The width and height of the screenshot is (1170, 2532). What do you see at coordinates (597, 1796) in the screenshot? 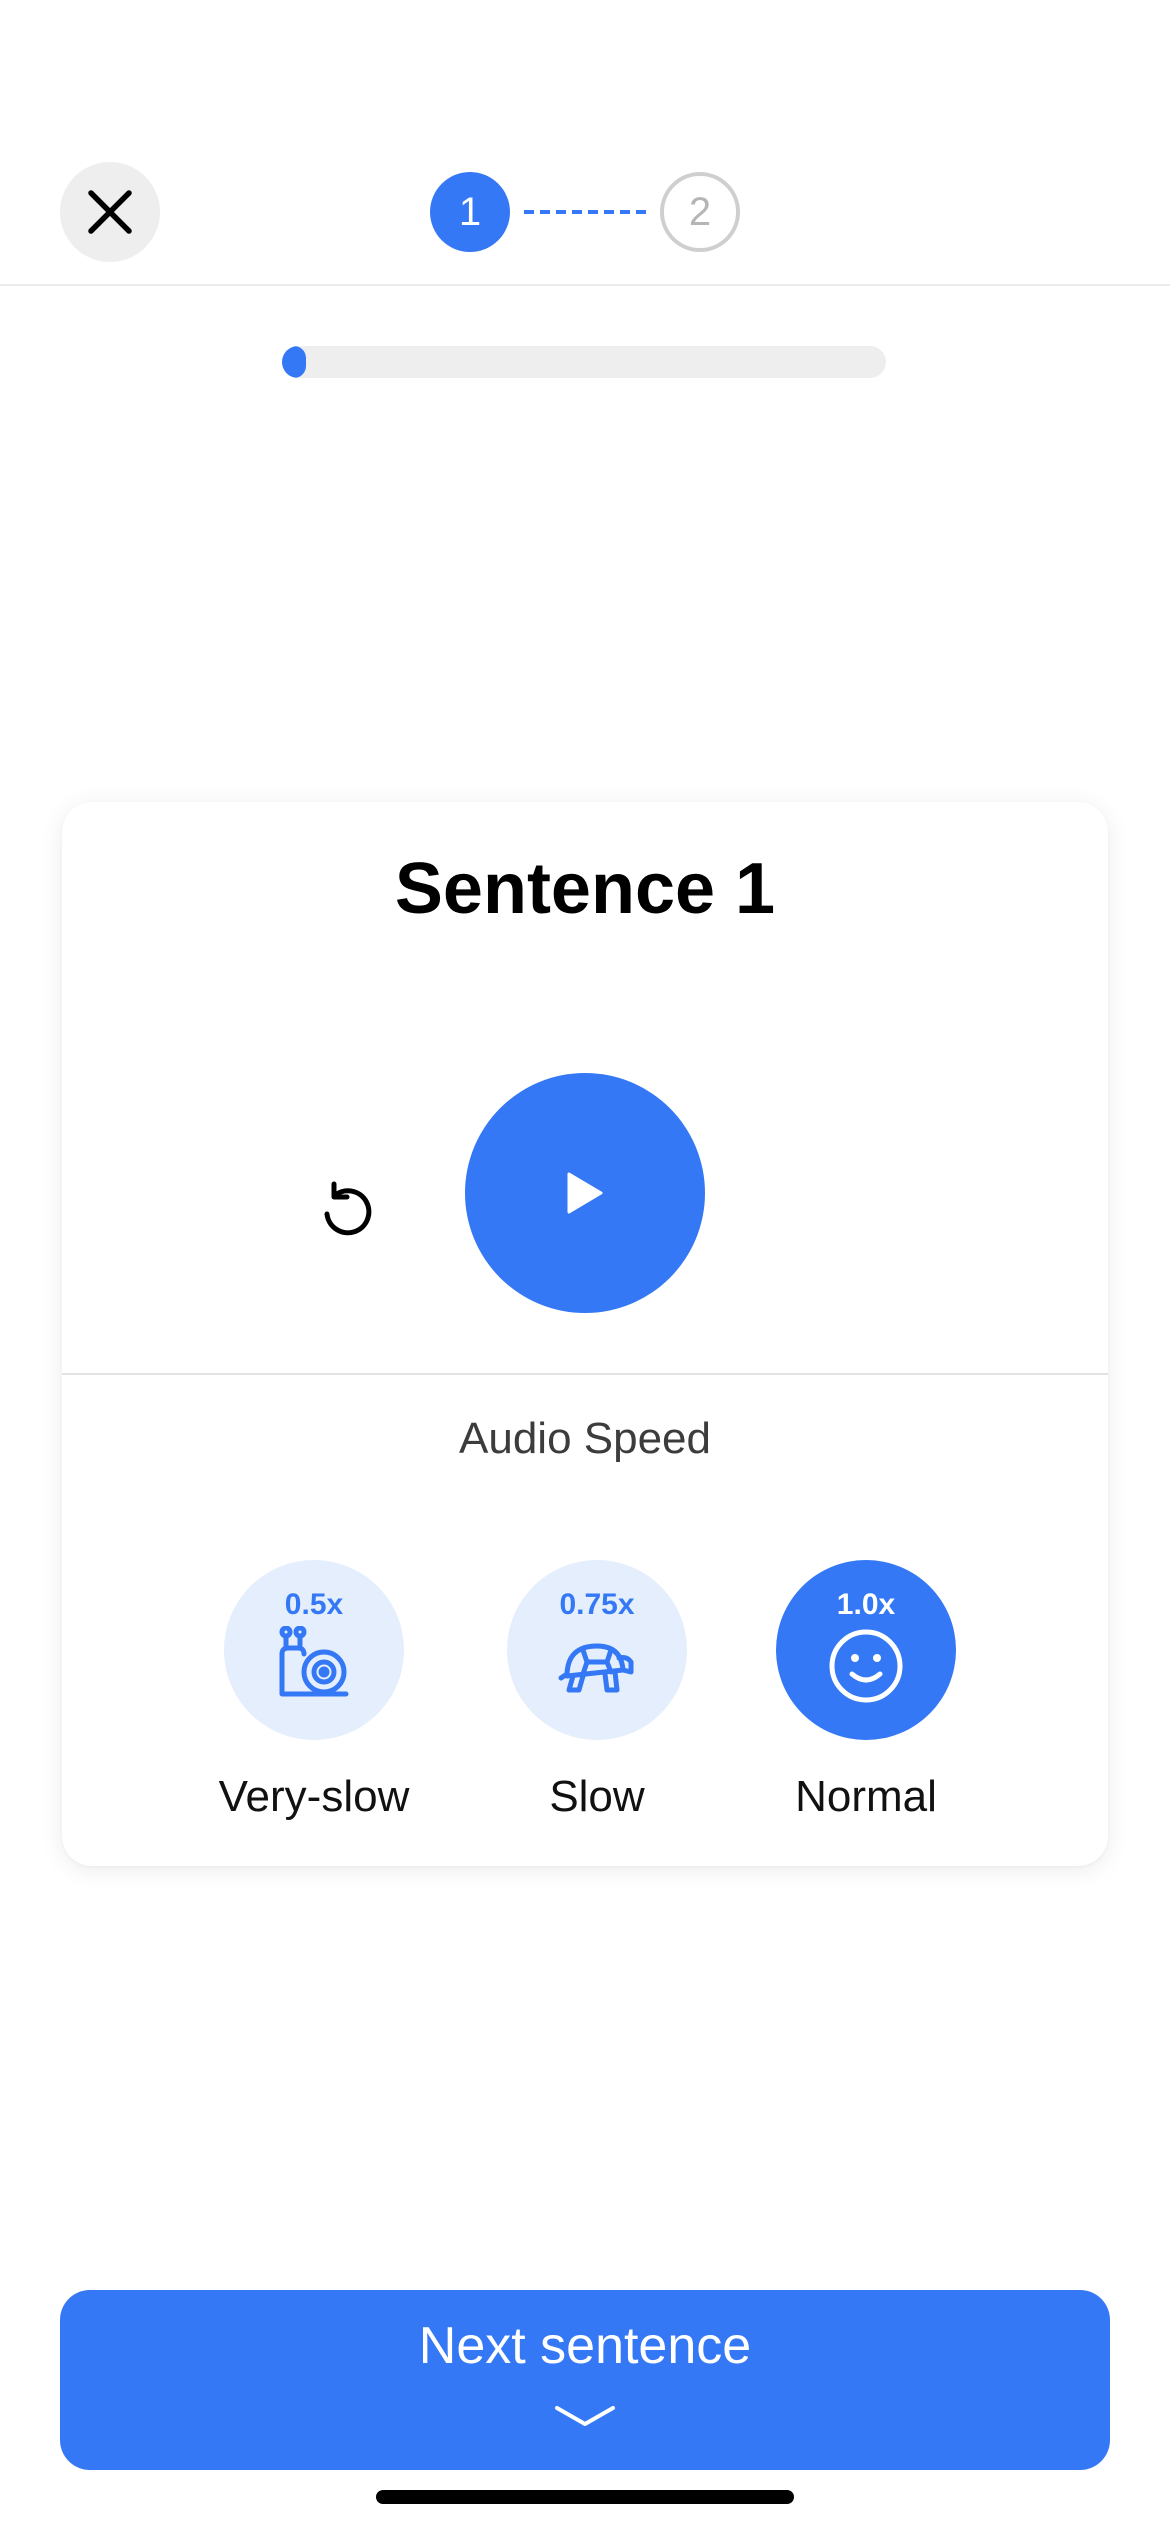
I see `speed-label: Slow` at bounding box center [597, 1796].